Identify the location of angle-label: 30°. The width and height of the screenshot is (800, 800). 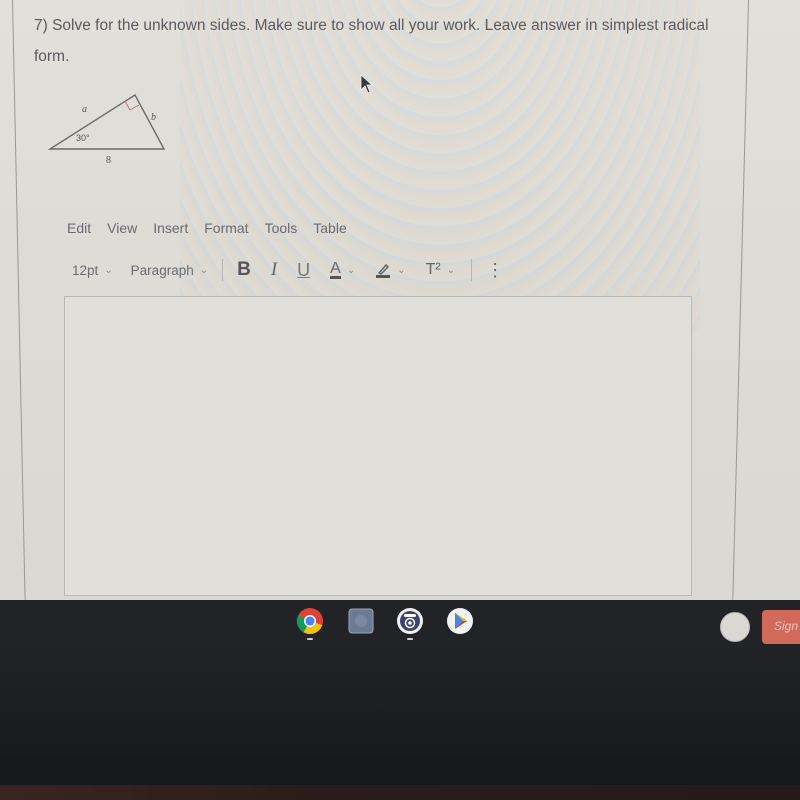
(83, 138).